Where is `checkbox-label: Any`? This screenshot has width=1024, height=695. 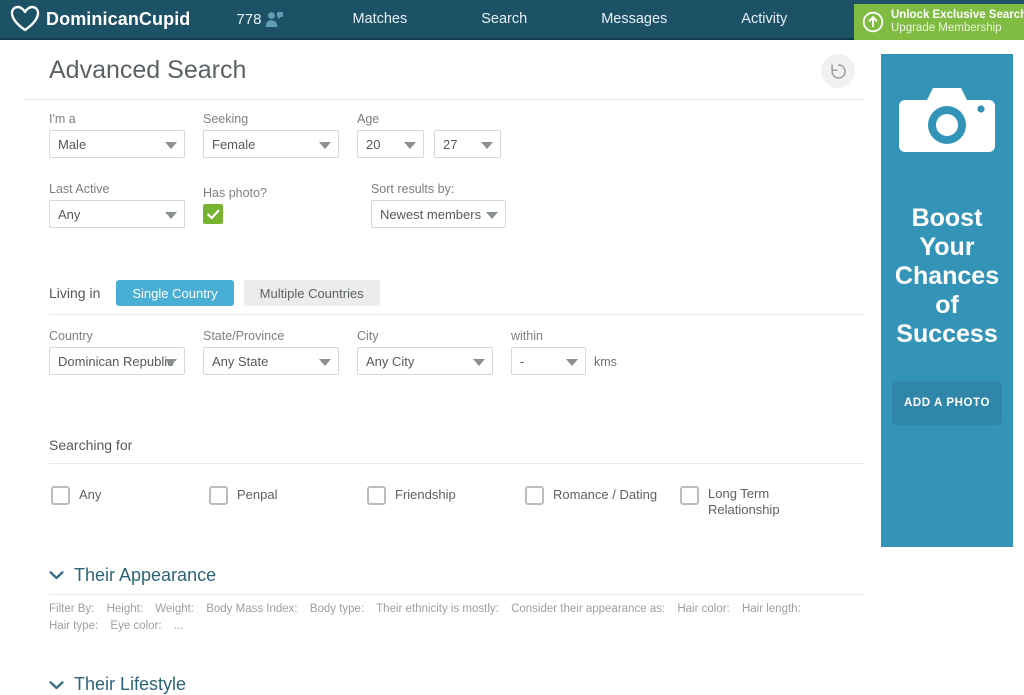
checkbox-label: Any is located at coordinates (90, 494).